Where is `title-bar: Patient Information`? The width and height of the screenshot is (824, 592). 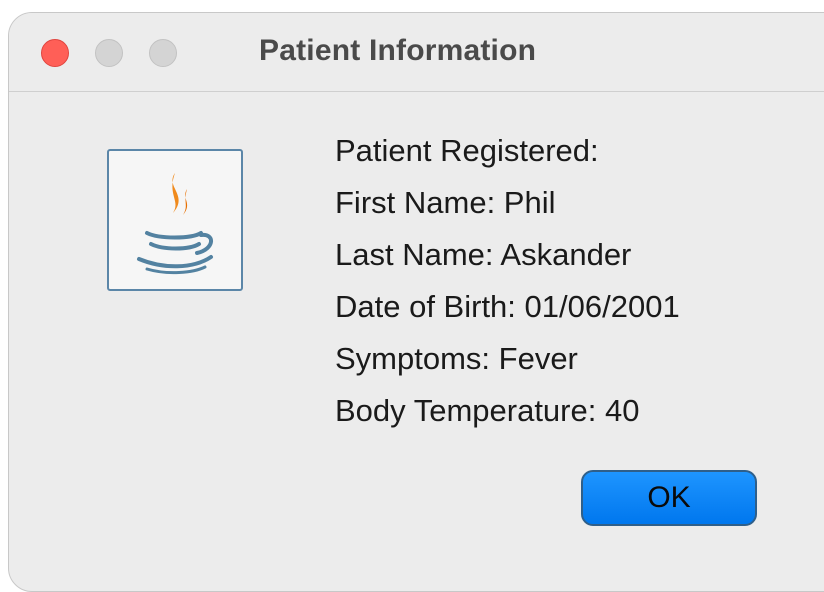
title-bar: Patient Information is located at coordinates (416, 52).